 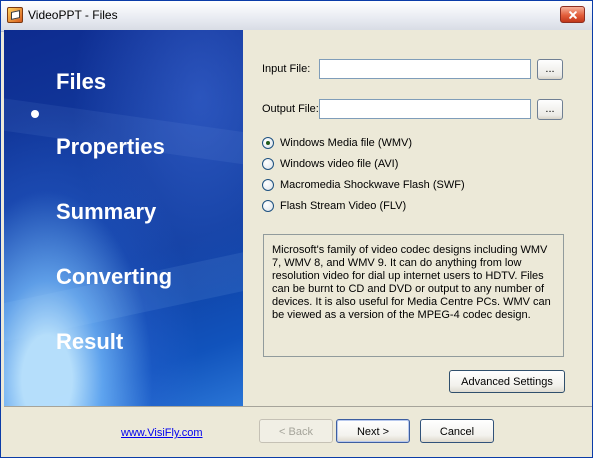 What do you see at coordinates (507, 381) in the screenshot?
I see `advanced-settings-button: Advanced Settings` at bounding box center [507, 381].